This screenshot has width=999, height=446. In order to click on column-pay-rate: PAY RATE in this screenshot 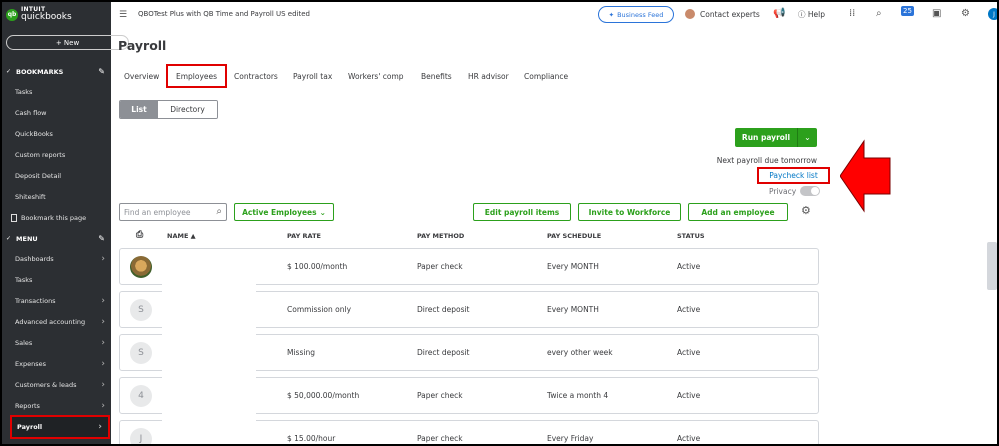, I will do `click(304, 236)`.